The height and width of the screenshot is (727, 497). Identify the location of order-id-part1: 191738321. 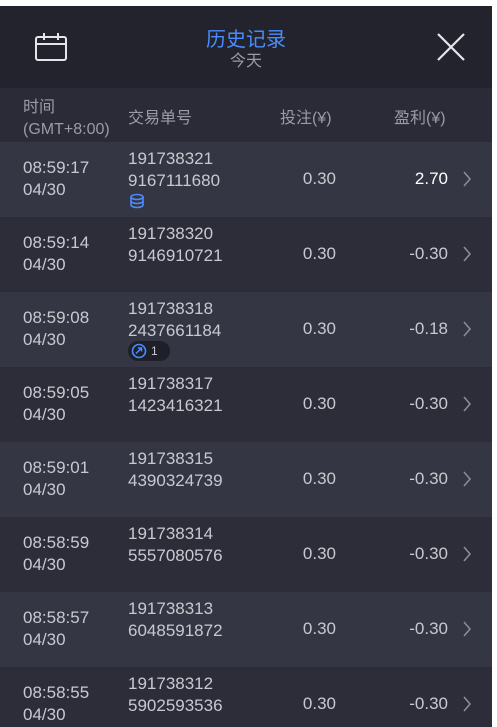
(171, 158).